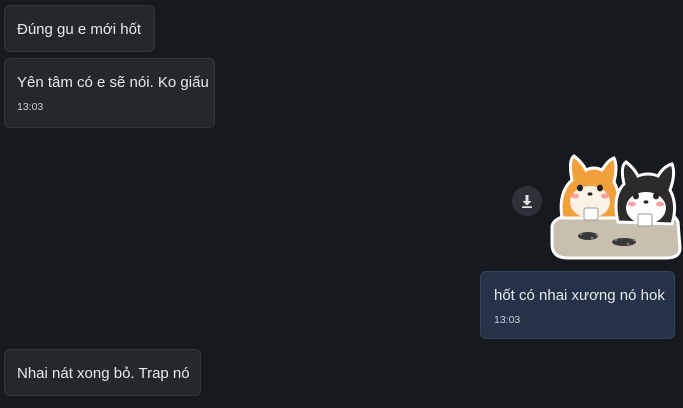 The image size is (683, 408). Describe the element at coordinates (109, 93) in the screenshot. I see `incoming-message: Yên tâm có e sẽ nói. Ko giấu 13:03` at that location.